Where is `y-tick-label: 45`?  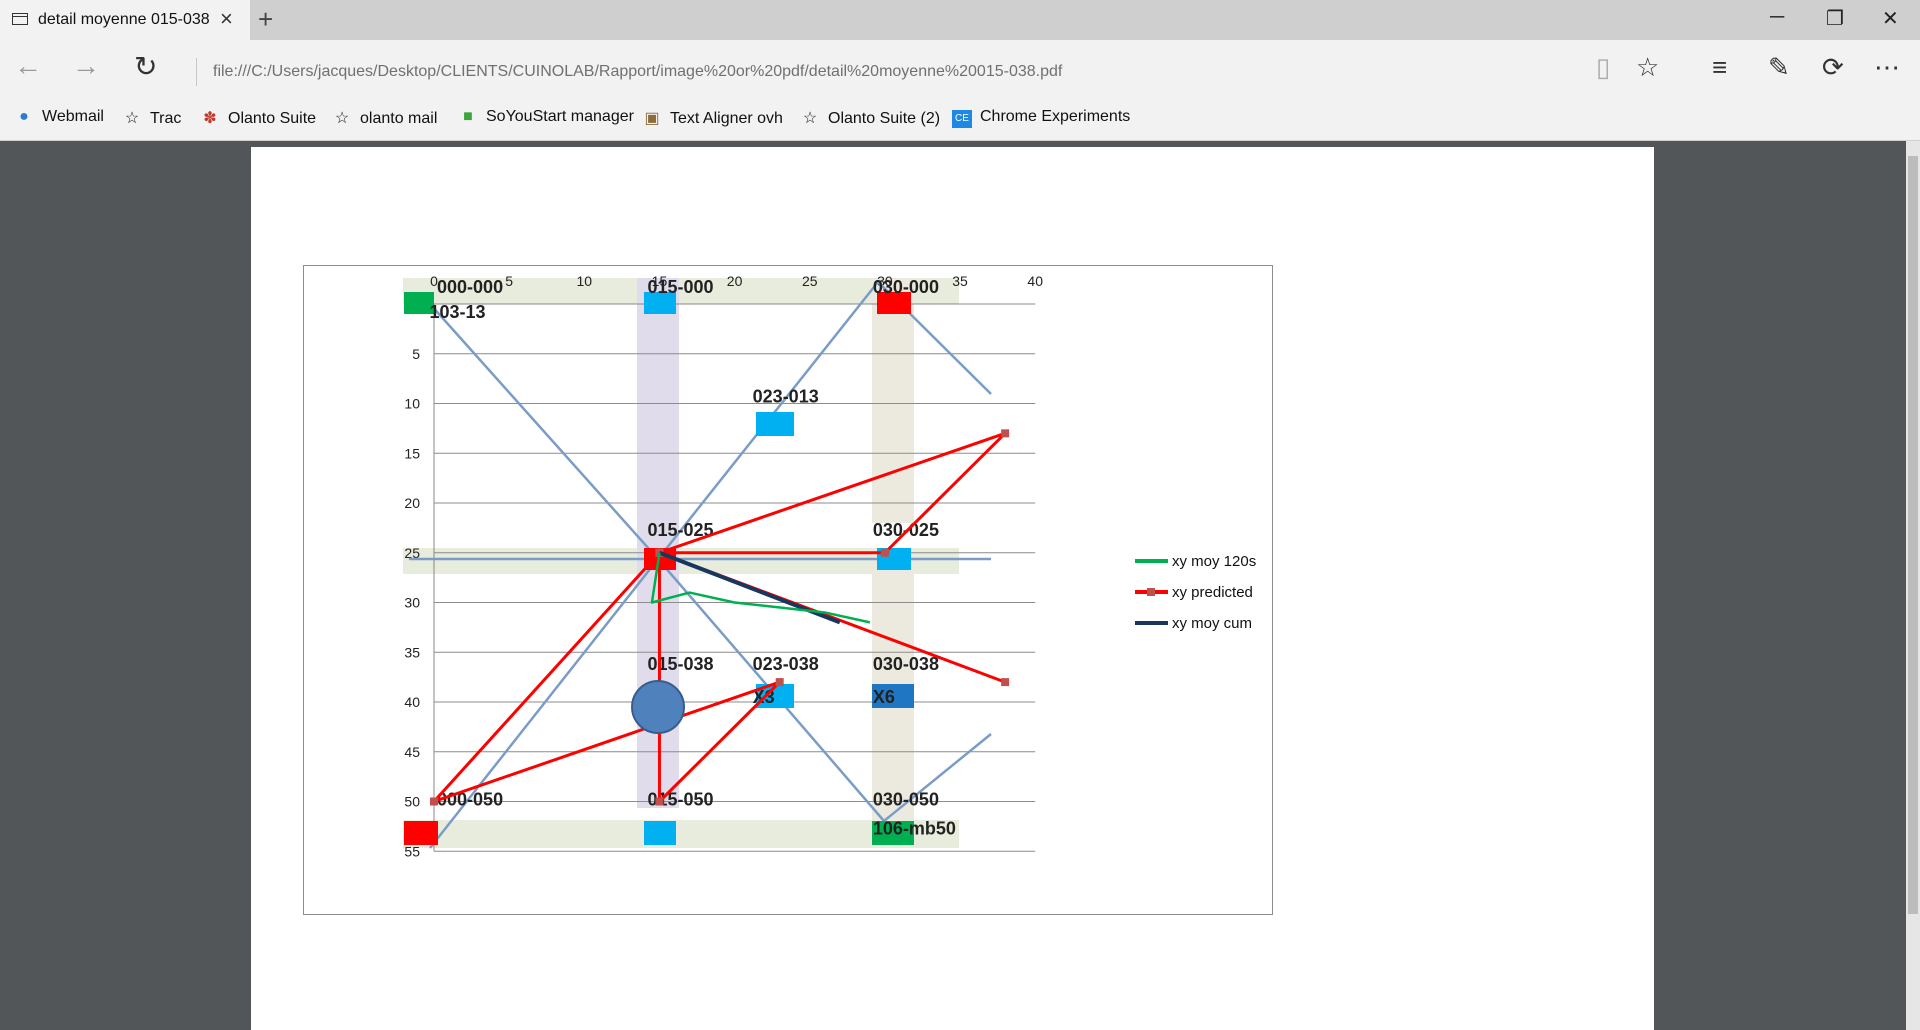 y-tick-label: 45 is located at coordinates (412, 752).